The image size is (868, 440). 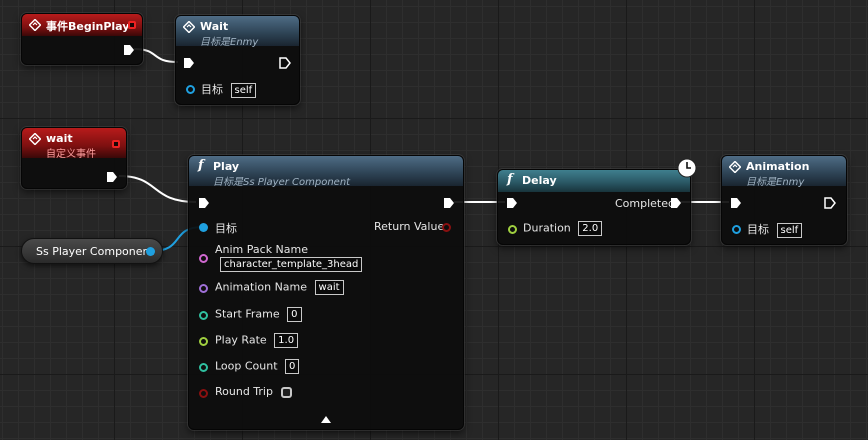 I want to click on variable-label: Ss Player Component, so click(x=95, y=251).